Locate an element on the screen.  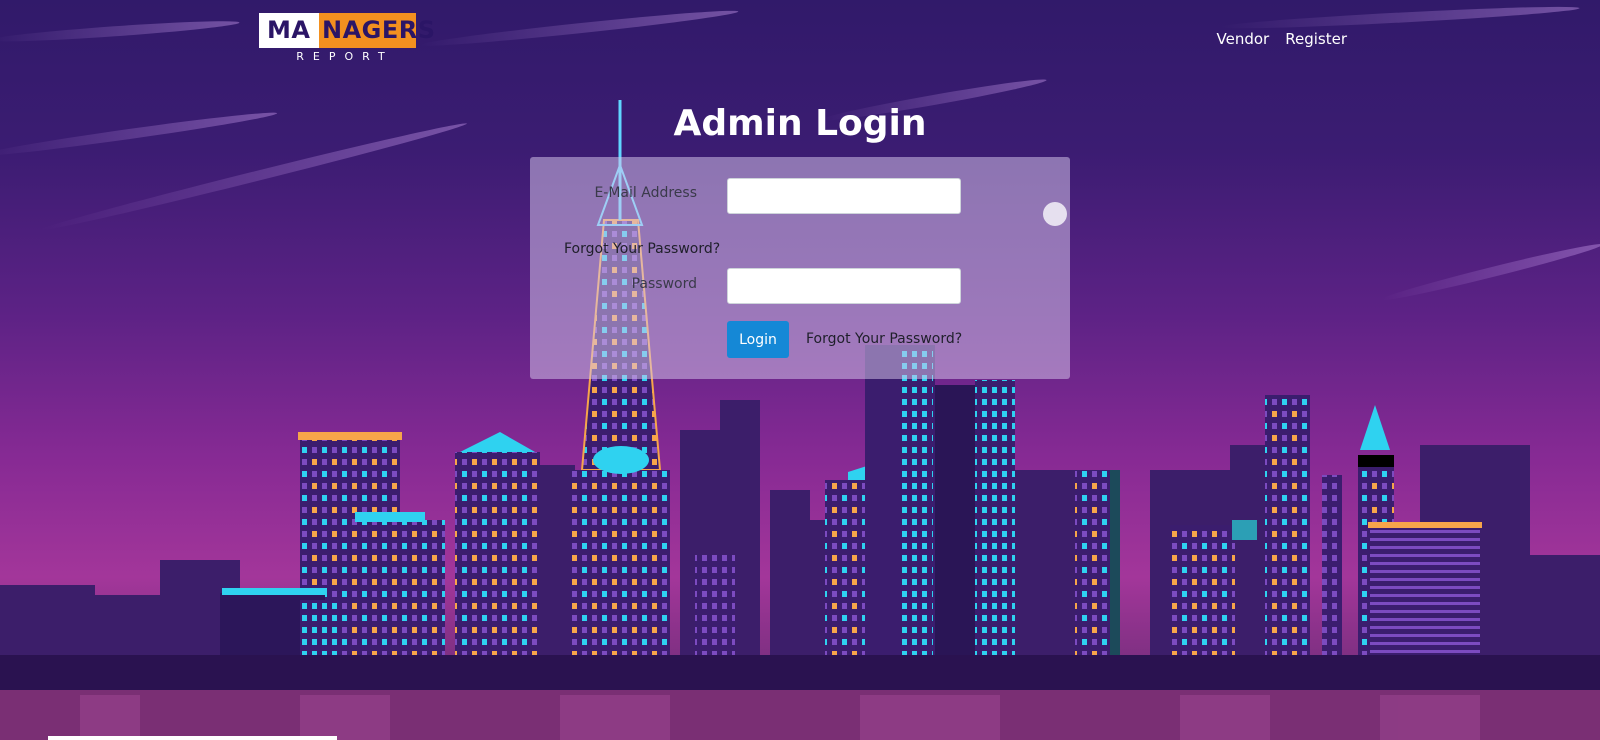
nav-register-link: Register is located at coordinates (1316, 39).